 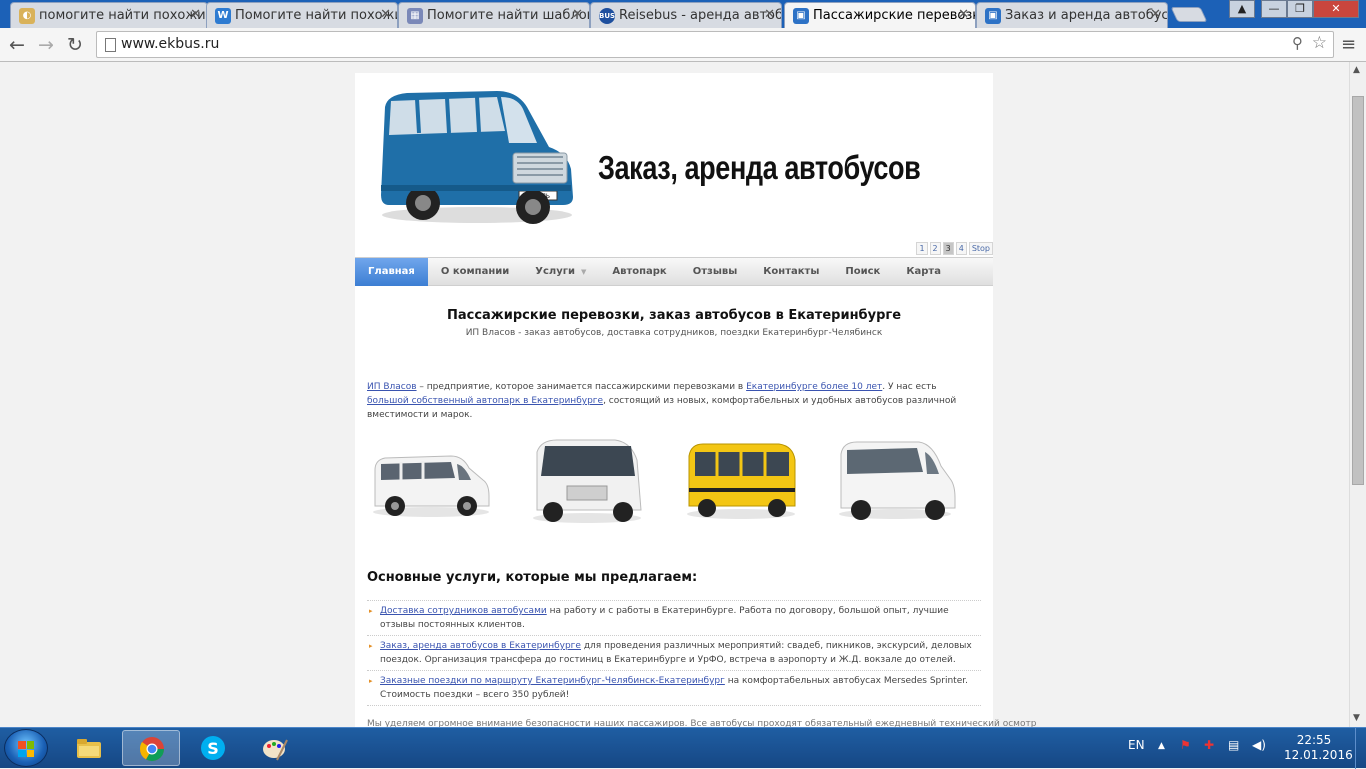 What do you see at coordinates (895, 480) in the screenshot?
I see `white-sprinter-image` at bounding box center [895, 480].